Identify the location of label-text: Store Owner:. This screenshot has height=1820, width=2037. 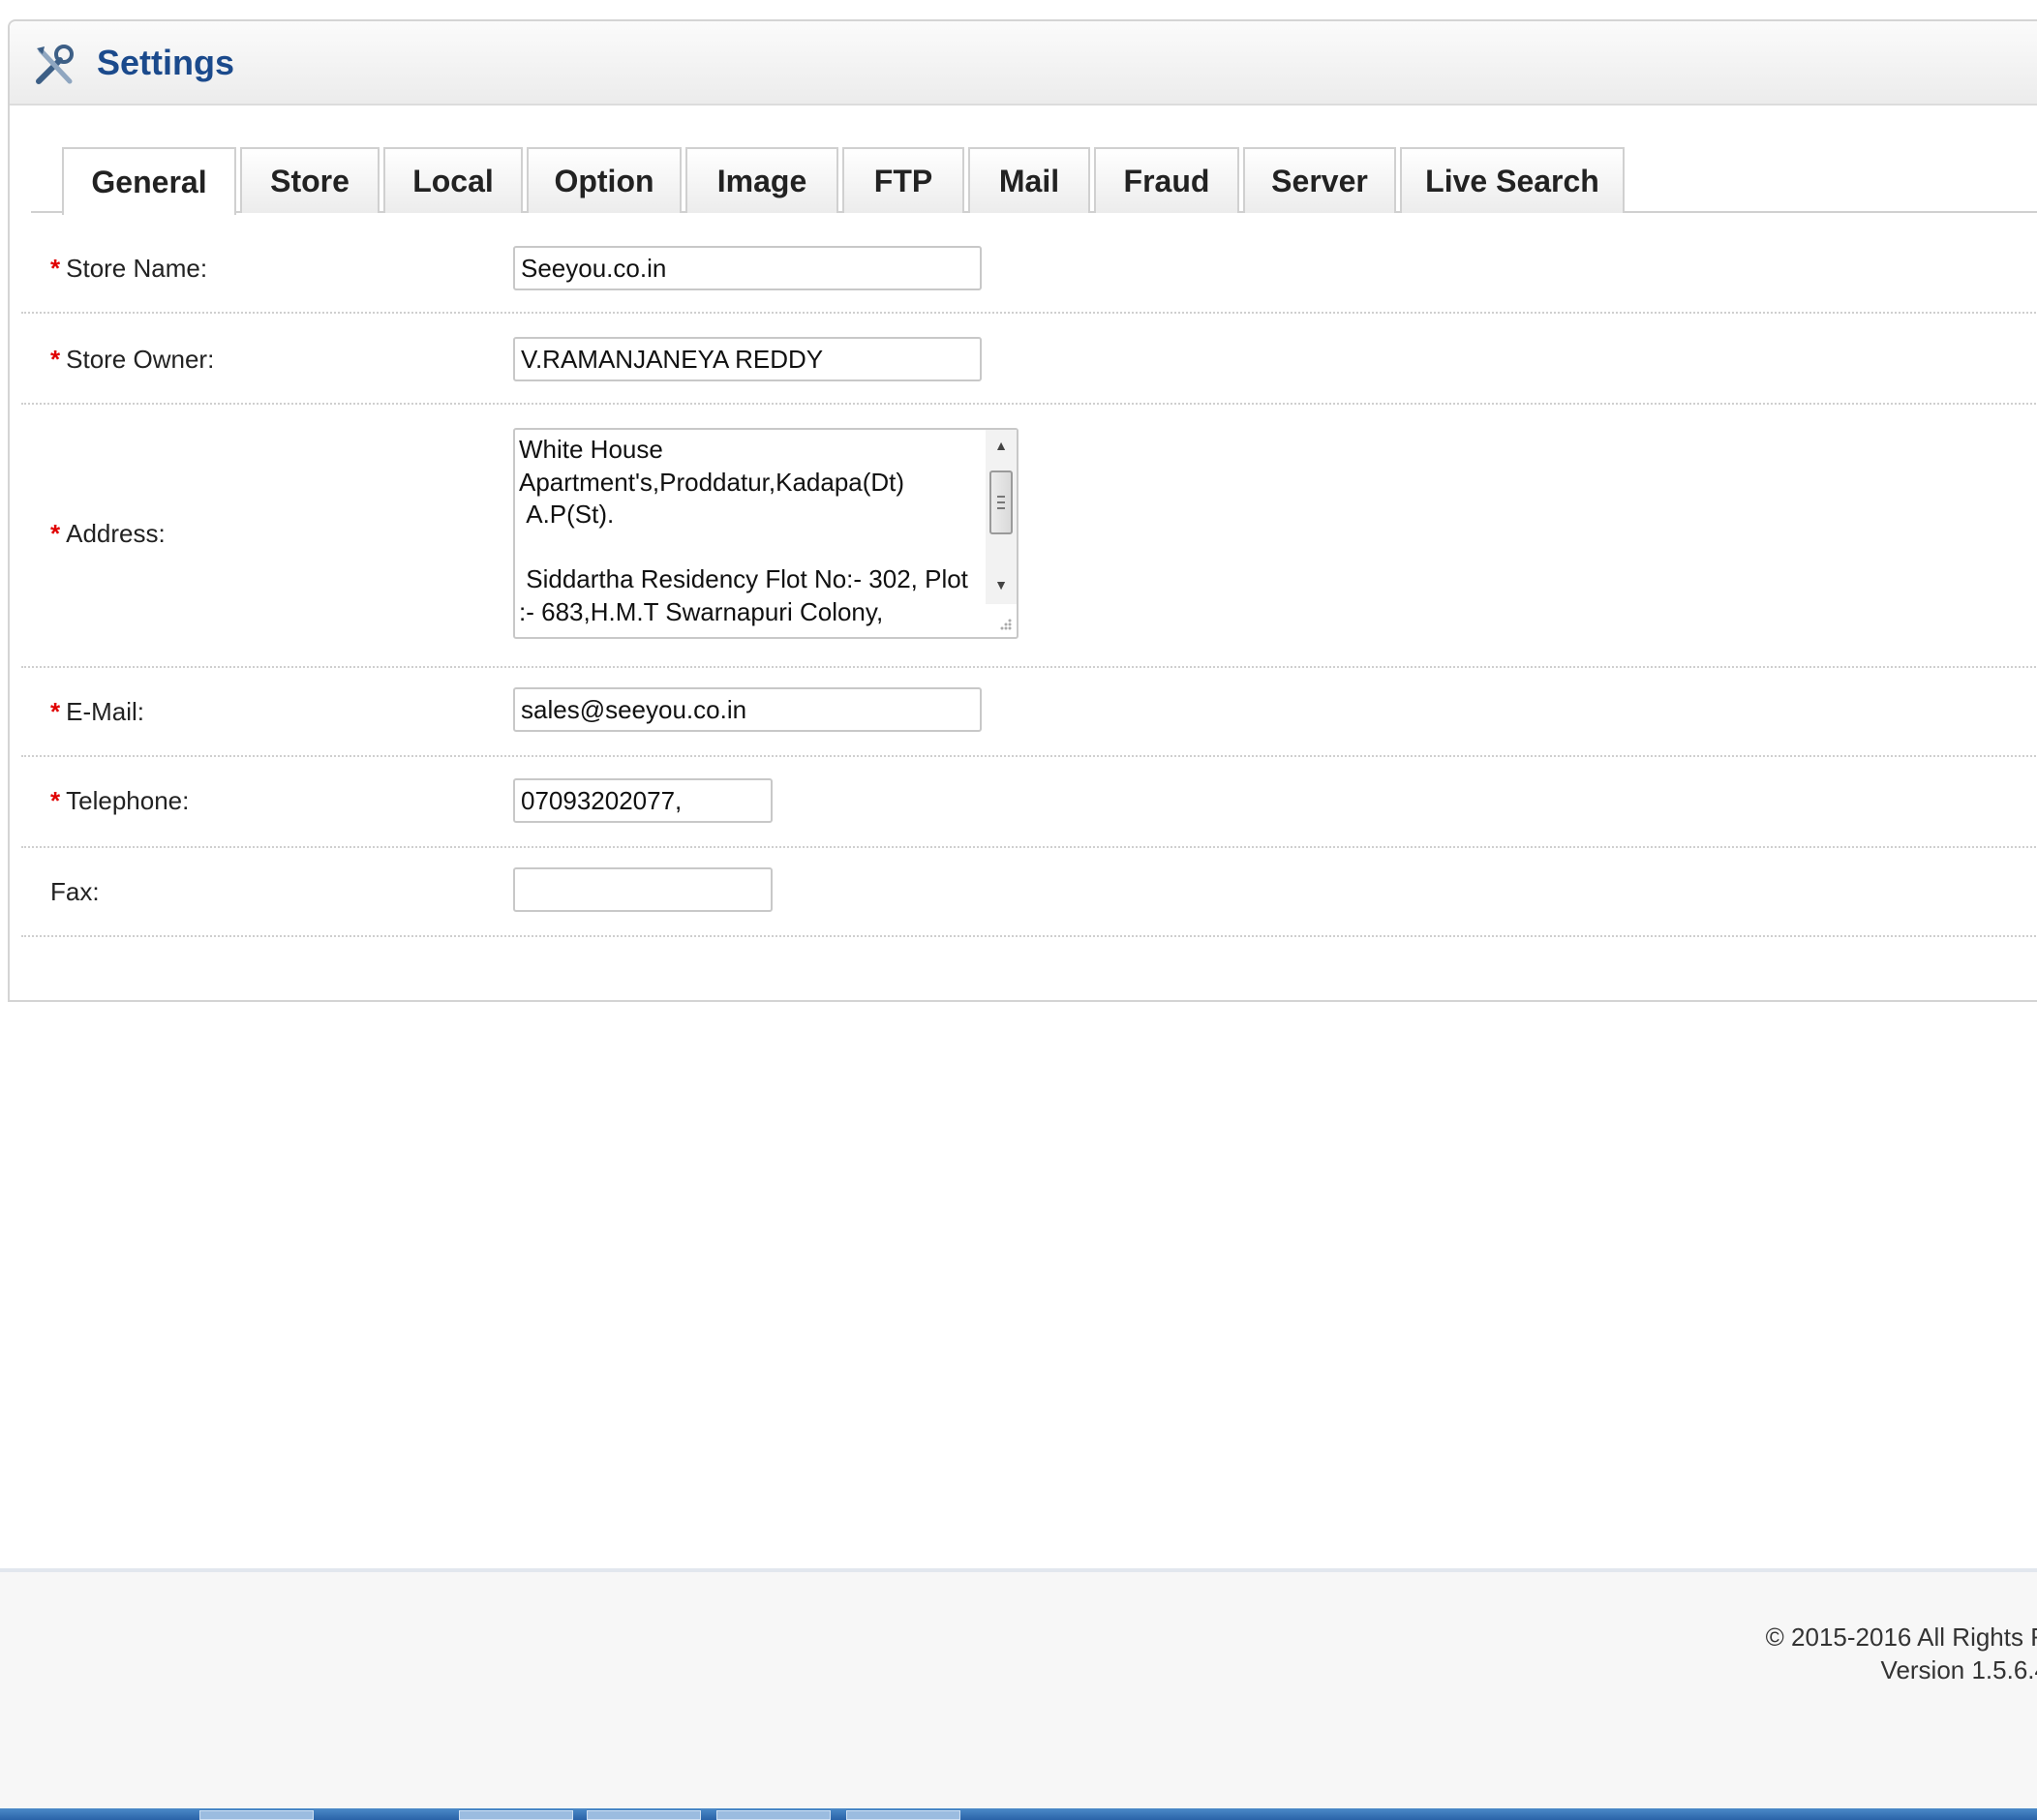
(140, 360).